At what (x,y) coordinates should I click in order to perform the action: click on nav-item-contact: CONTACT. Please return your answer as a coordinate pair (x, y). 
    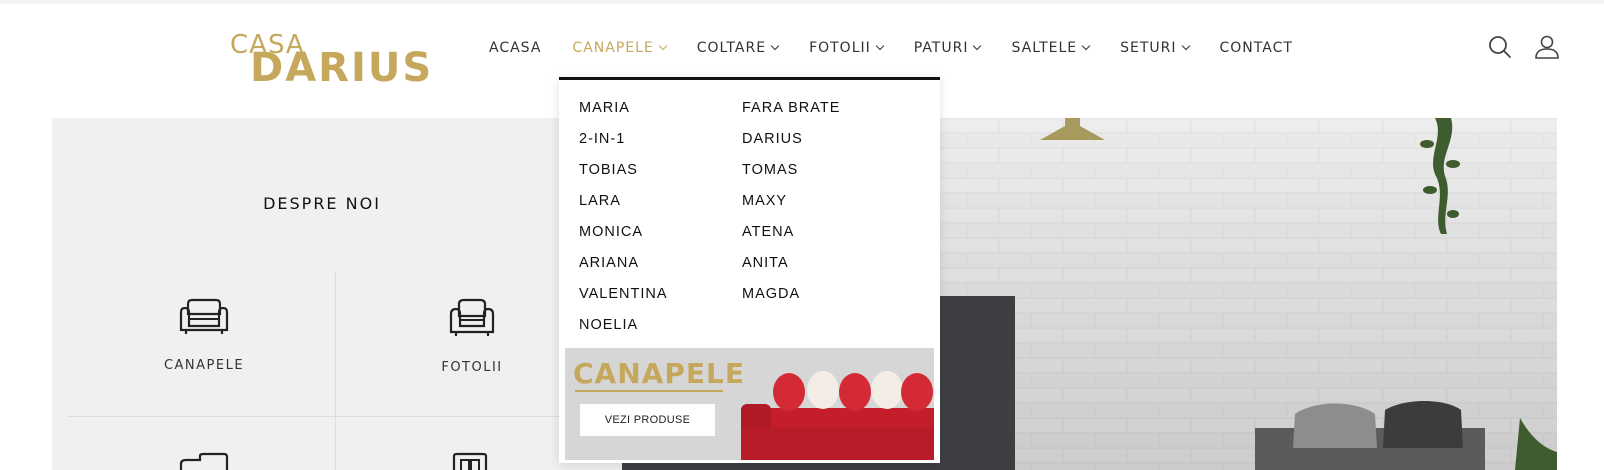
    Looking at the image, I should click on (1256, 48).